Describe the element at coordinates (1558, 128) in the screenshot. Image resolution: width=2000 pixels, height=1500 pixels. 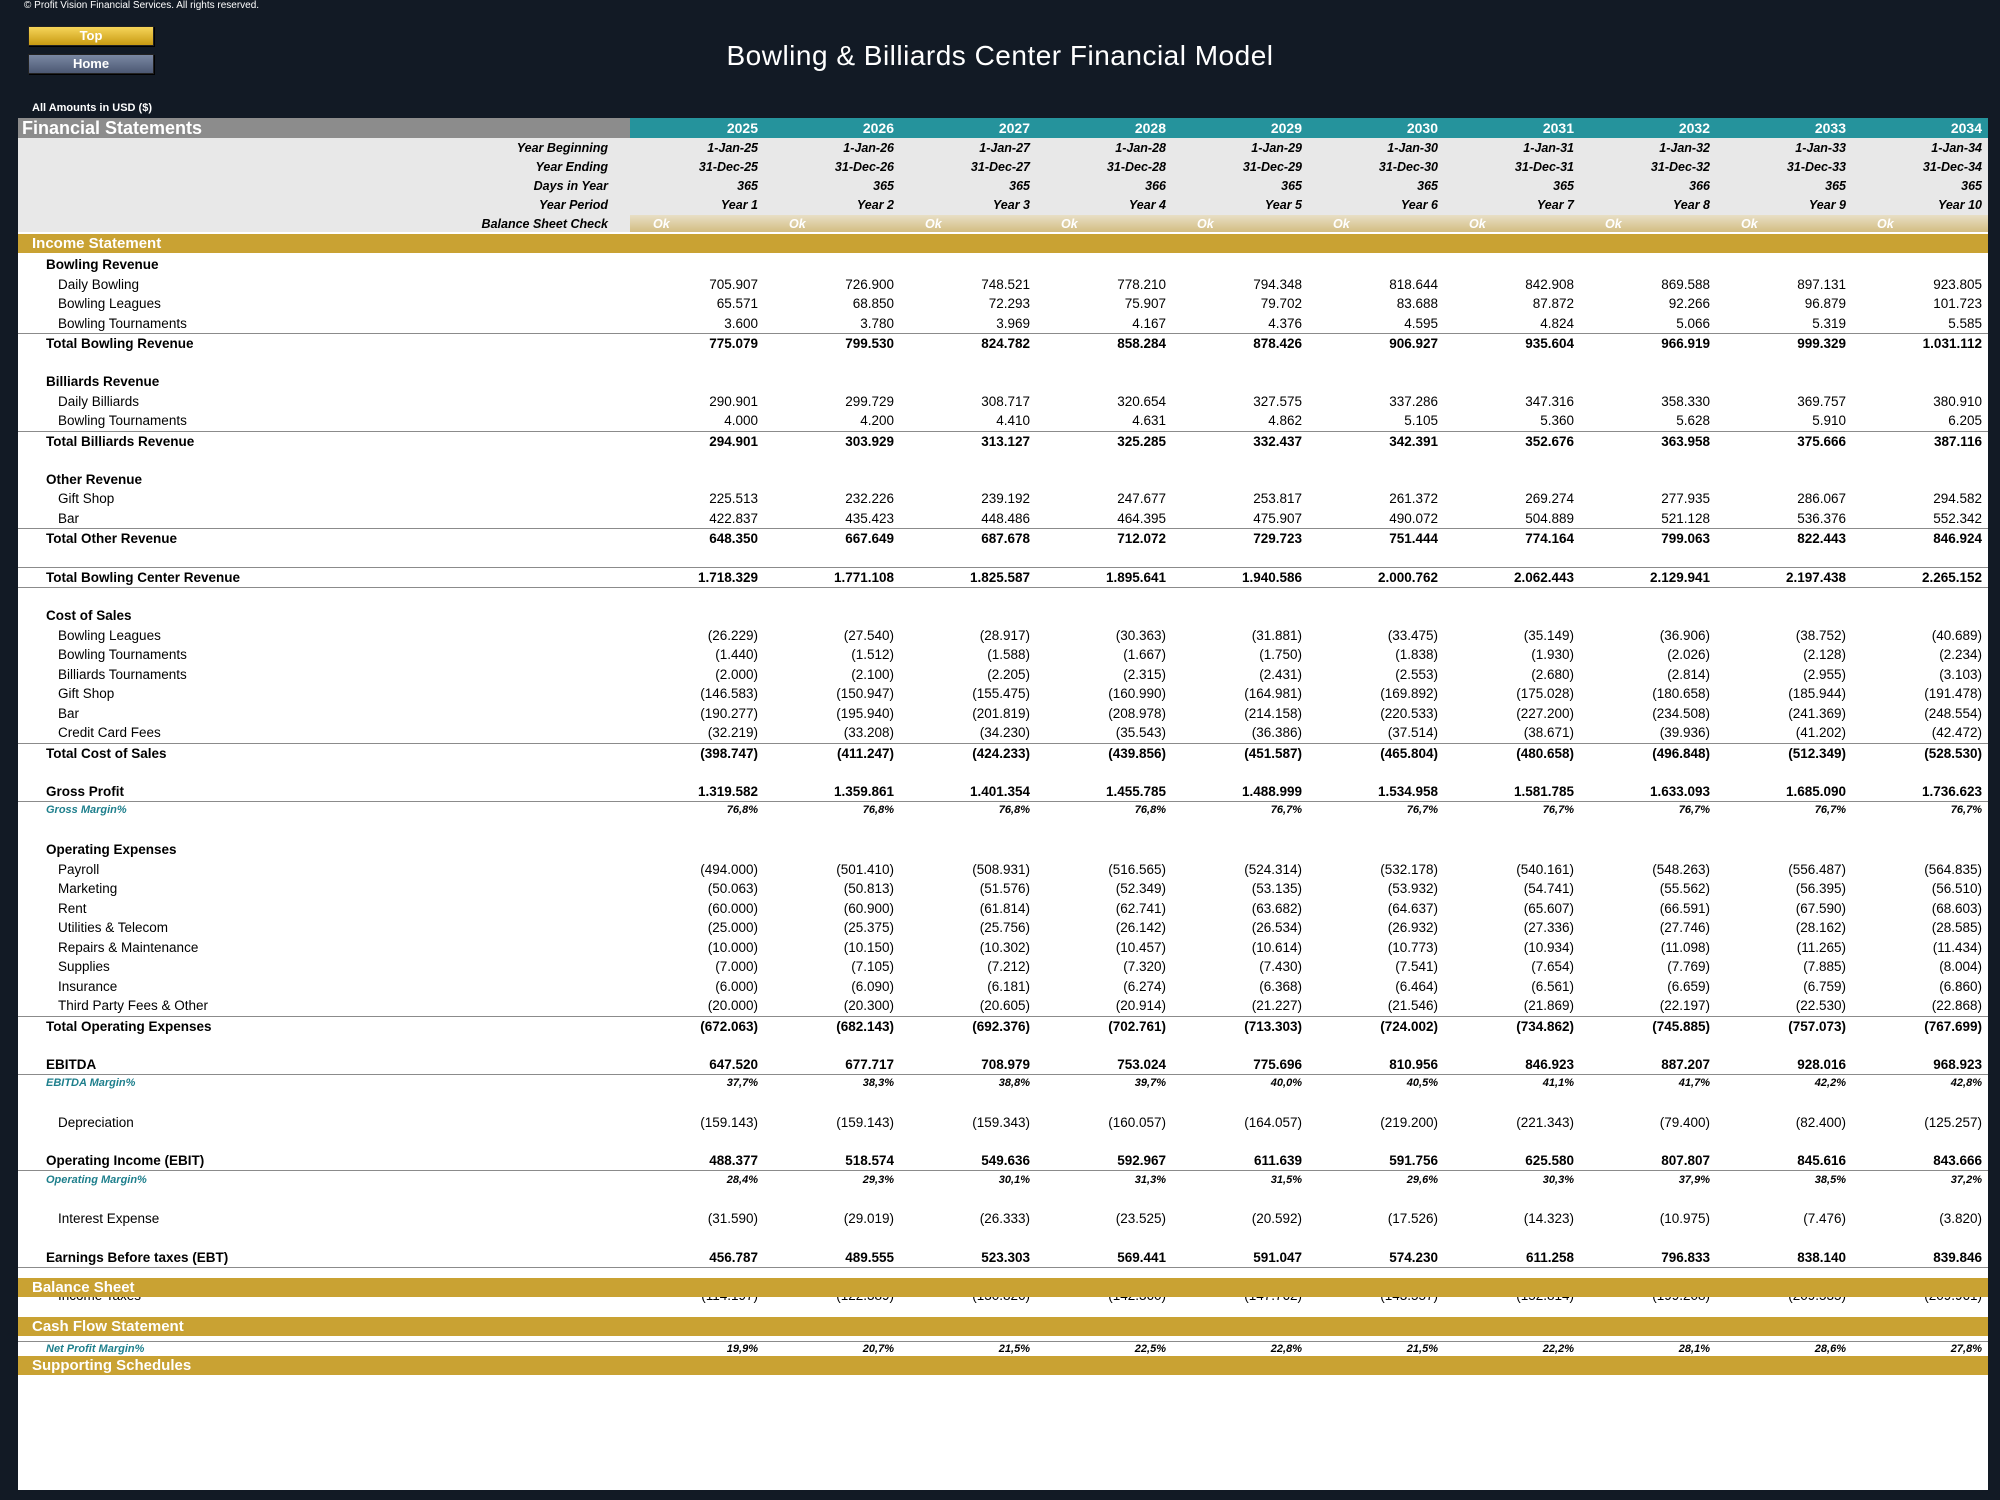
I see `year-header-cell: 2031` at that location.